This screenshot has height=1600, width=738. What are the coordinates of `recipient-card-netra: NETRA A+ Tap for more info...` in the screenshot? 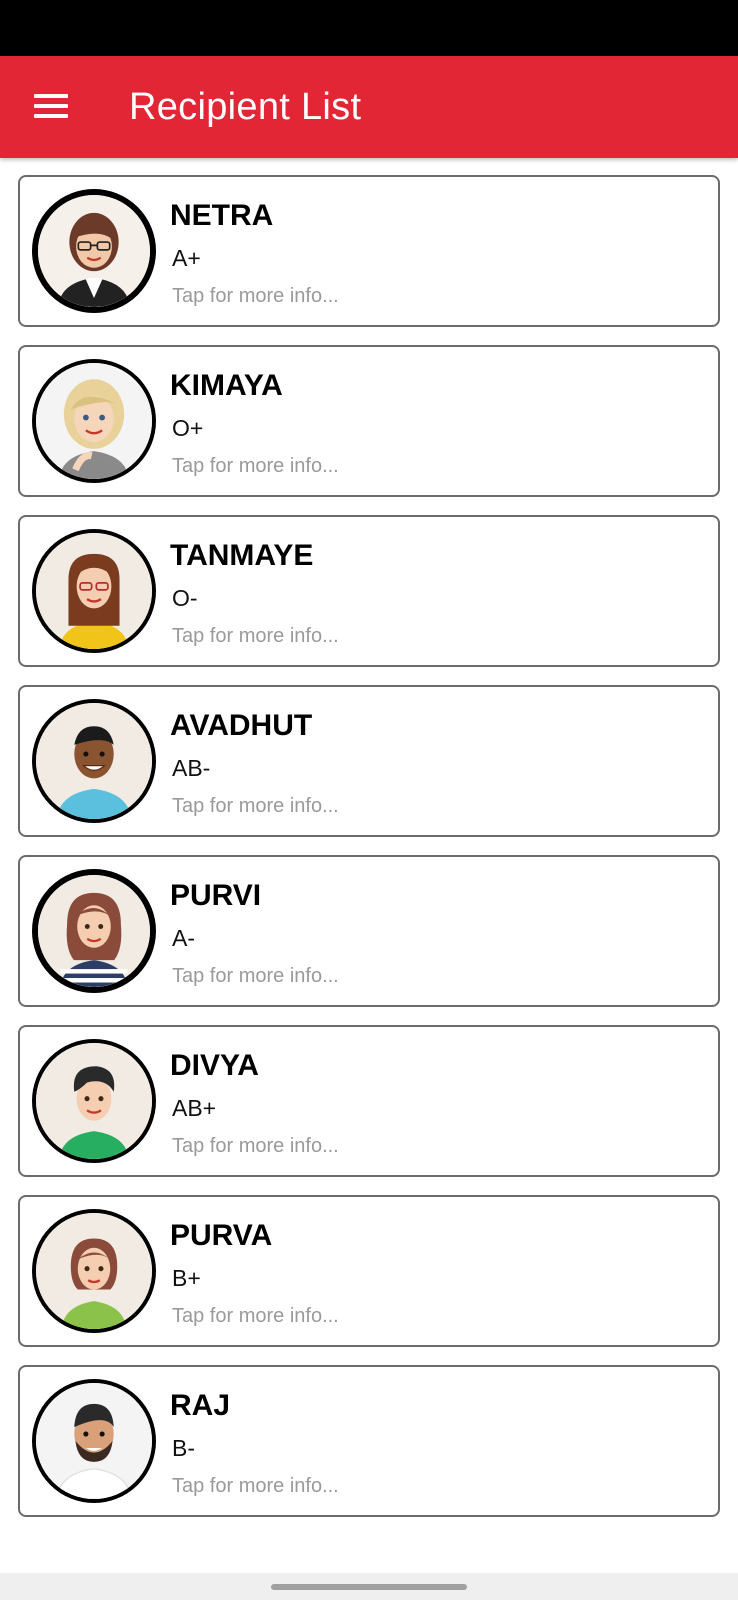 It's located at (369, 251).